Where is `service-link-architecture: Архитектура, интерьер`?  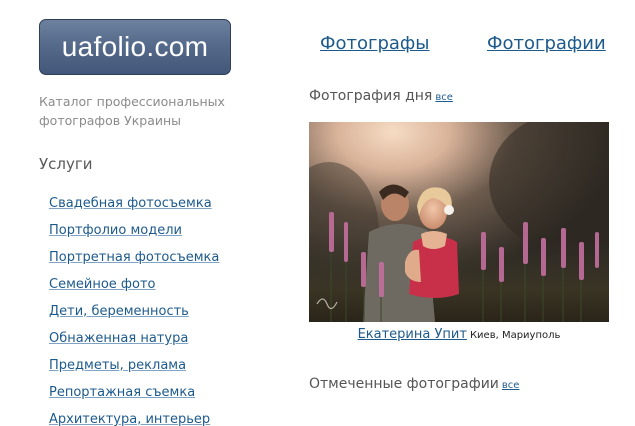 service-link-architecture: Архитектура, интерьер is located at coordinates (134, 418).